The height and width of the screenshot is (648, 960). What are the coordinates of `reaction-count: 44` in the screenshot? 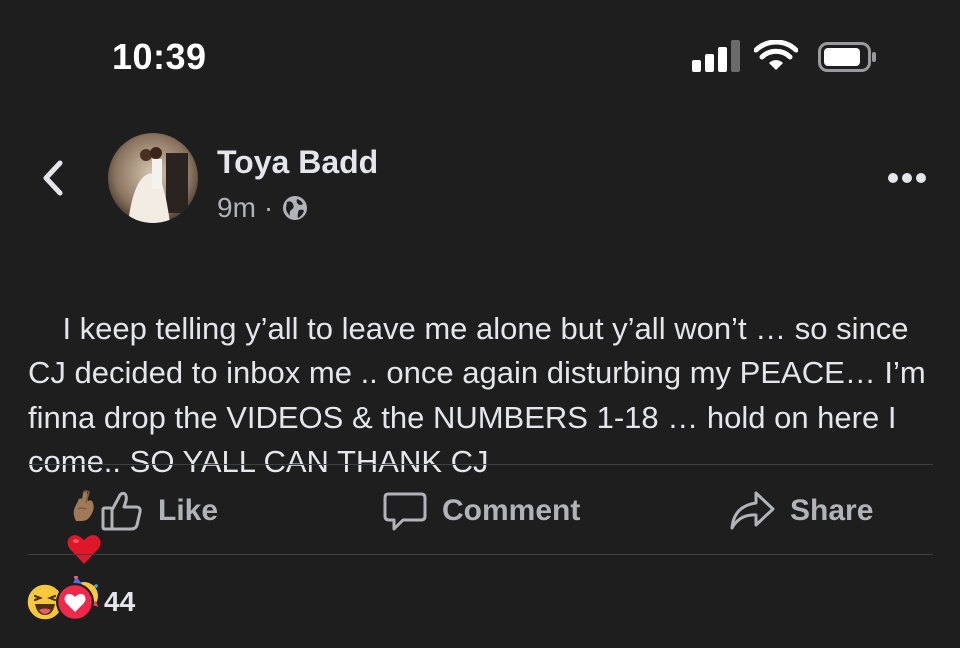 It's located at (120, 601).